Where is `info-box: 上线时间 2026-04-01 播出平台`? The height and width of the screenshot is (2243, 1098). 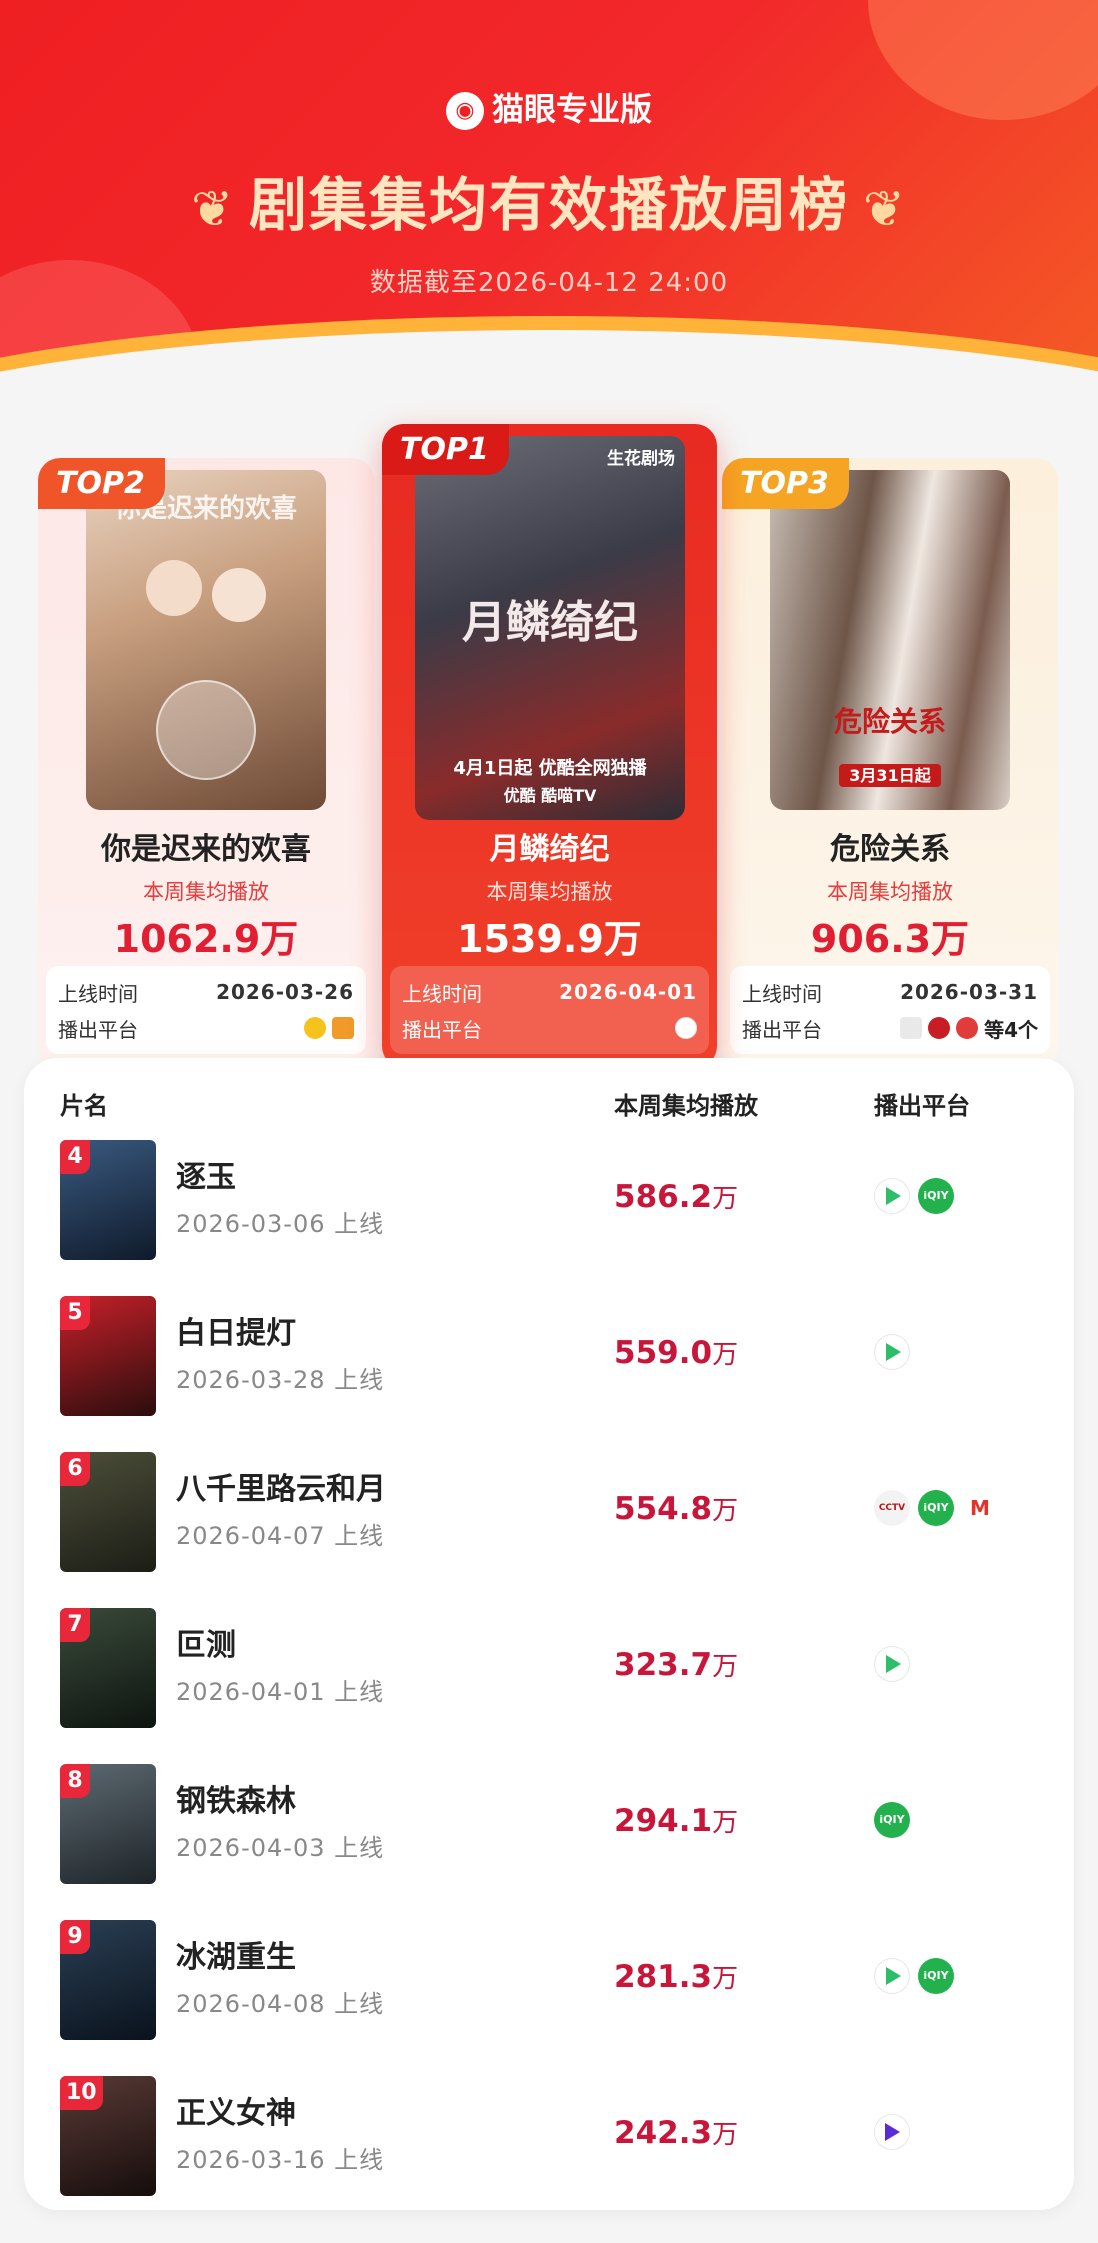 info-box: 上线时间 2026-04-01 播出平台 is located at coordinates (549, 1010).